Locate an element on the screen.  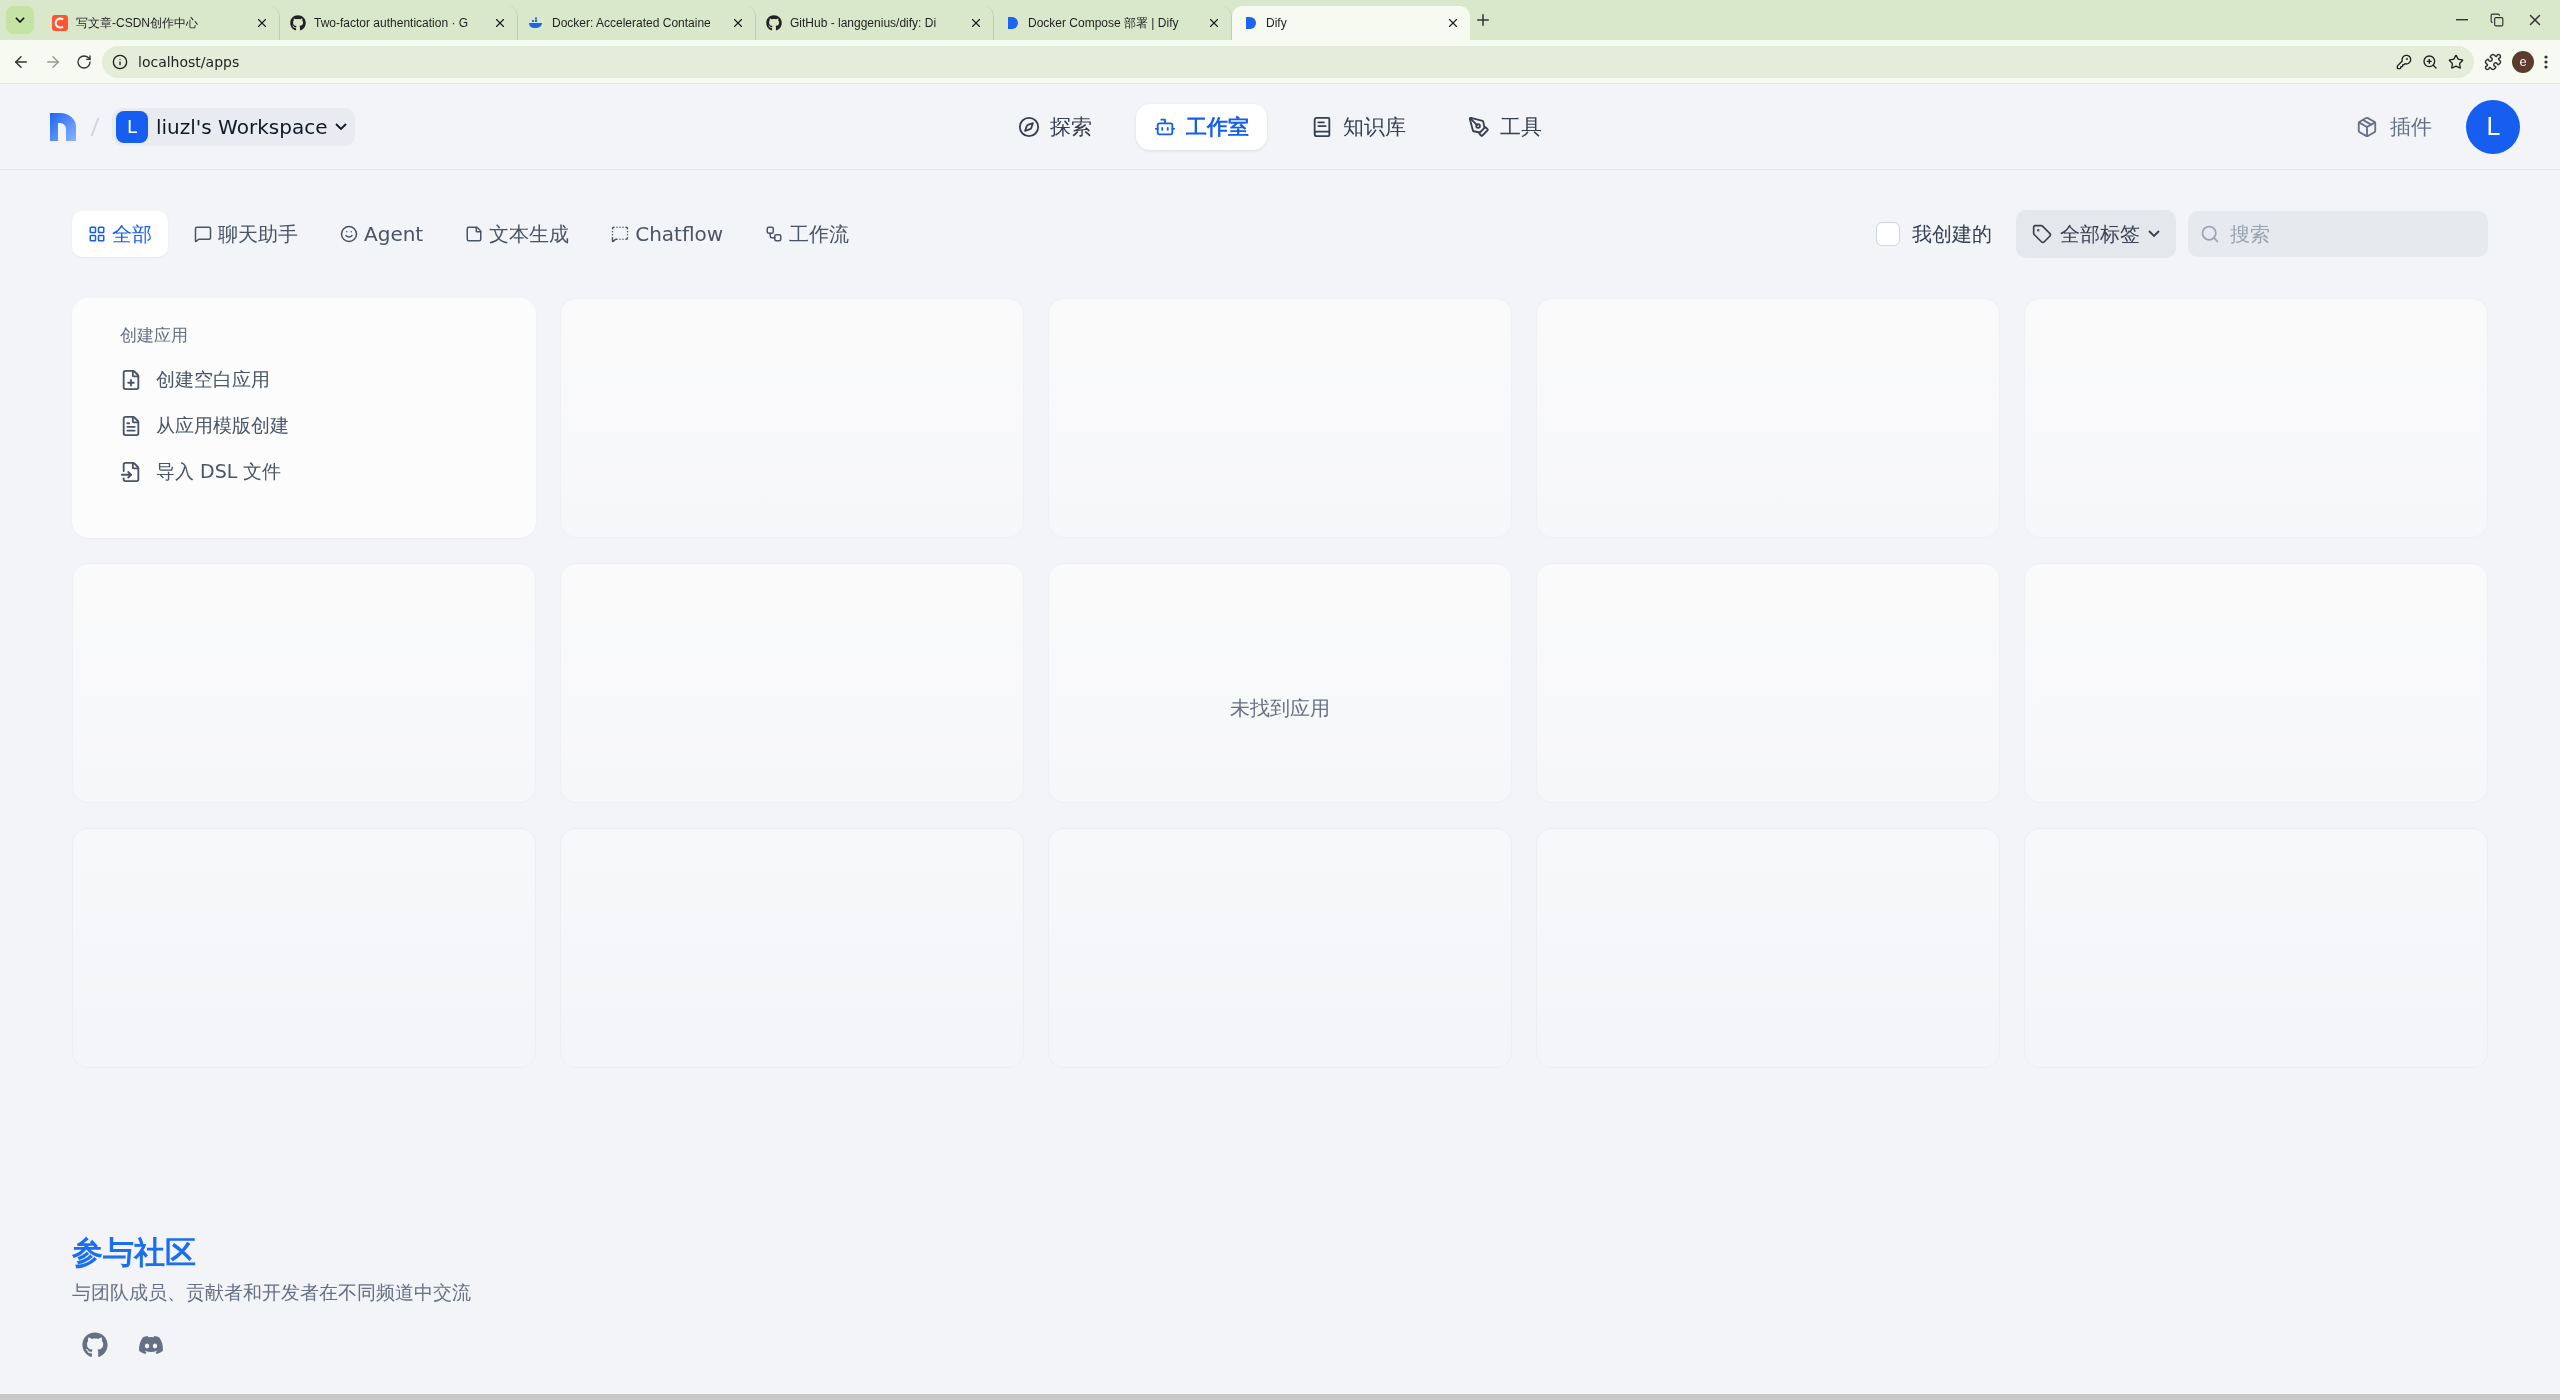
nav-tab: 工具 is located at coordinates (1505, 126).